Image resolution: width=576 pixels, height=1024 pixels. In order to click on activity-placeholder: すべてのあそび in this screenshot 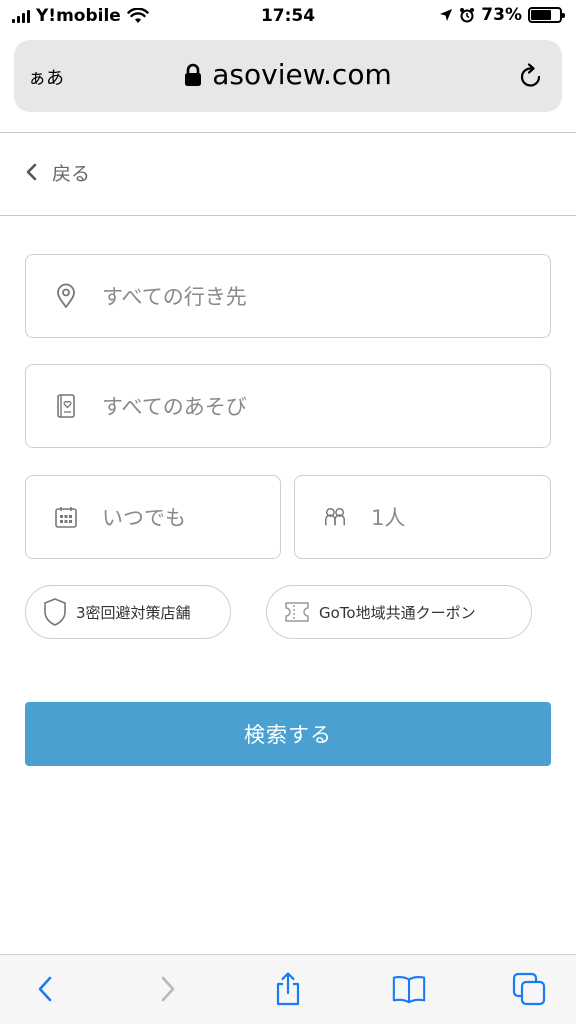, I will do `click(174, 407)`.